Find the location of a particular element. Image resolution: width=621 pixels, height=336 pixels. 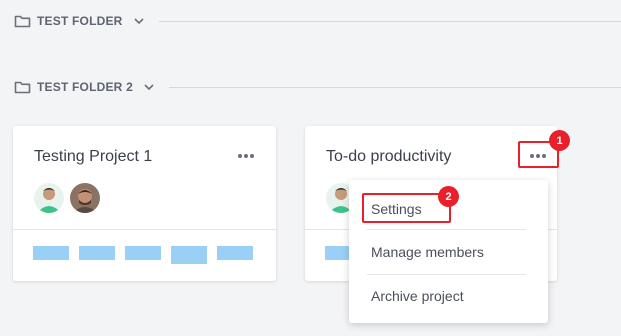

callout-badge-2: 2 is located at coordinates (448, 196).